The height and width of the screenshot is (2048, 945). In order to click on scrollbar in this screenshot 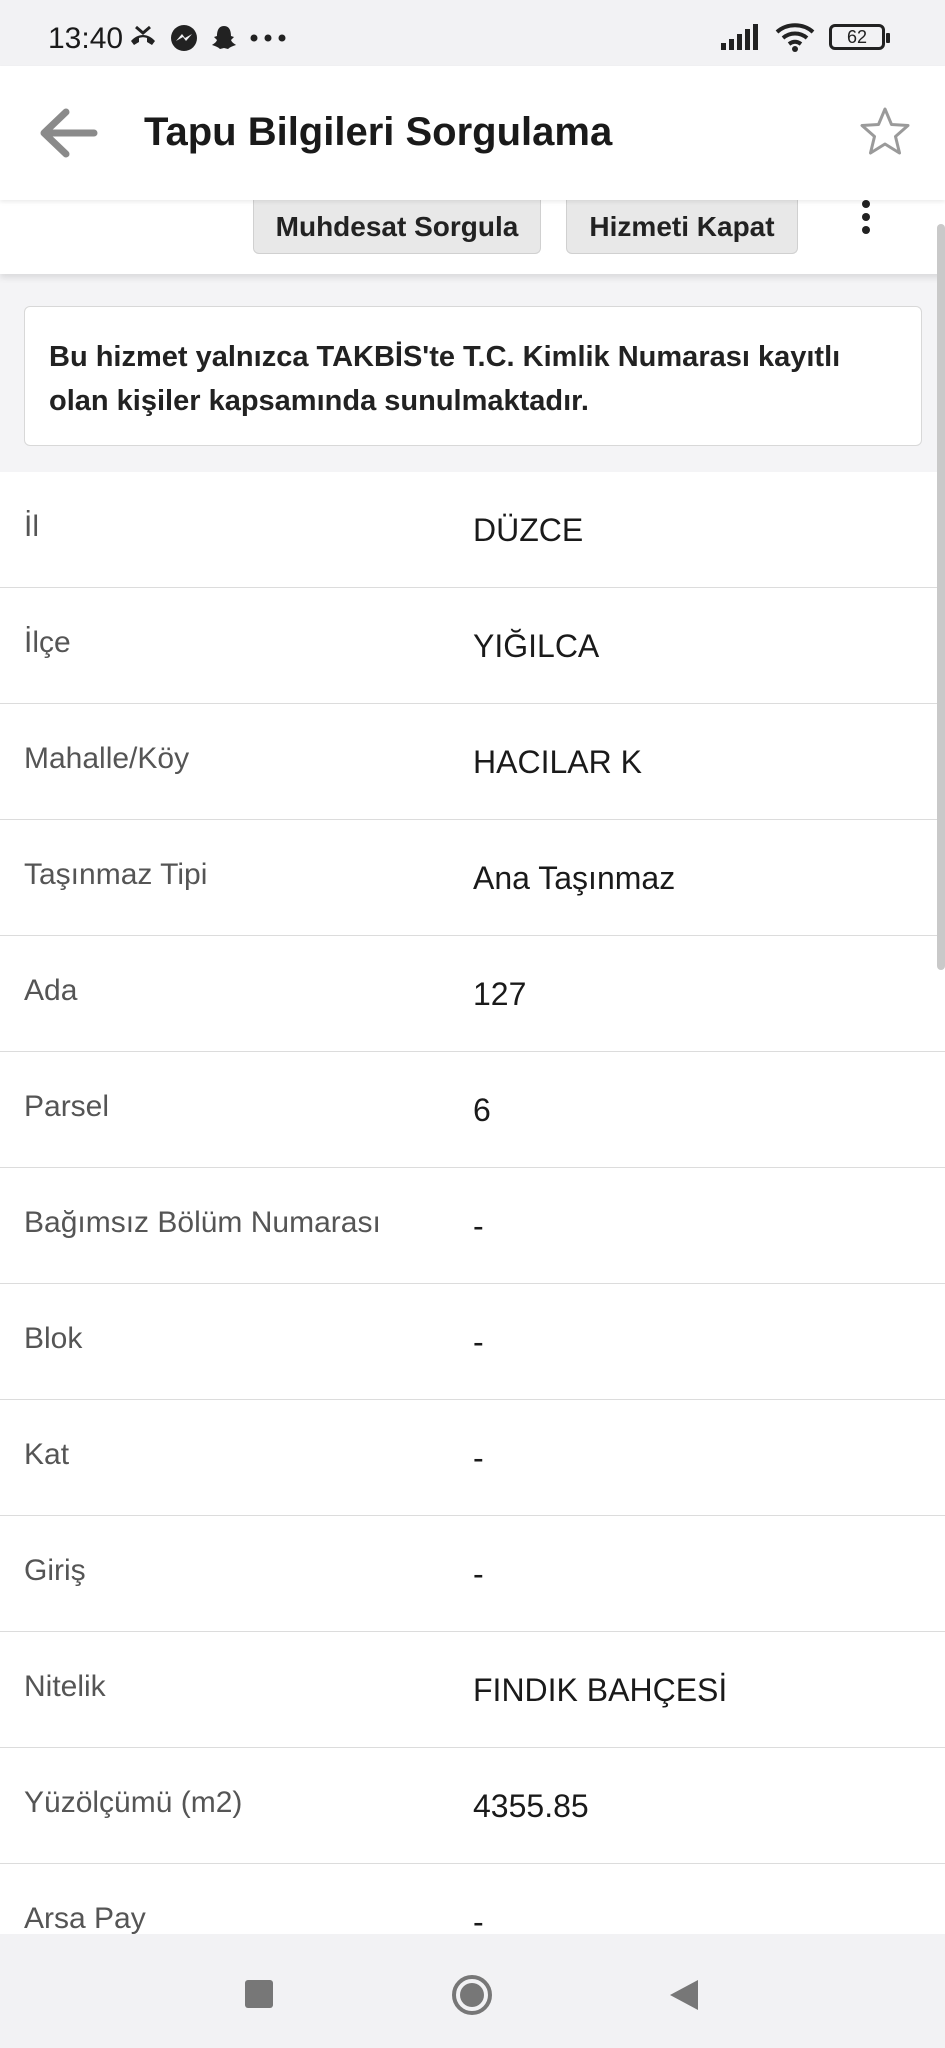, I will do `click(941, 597)`.